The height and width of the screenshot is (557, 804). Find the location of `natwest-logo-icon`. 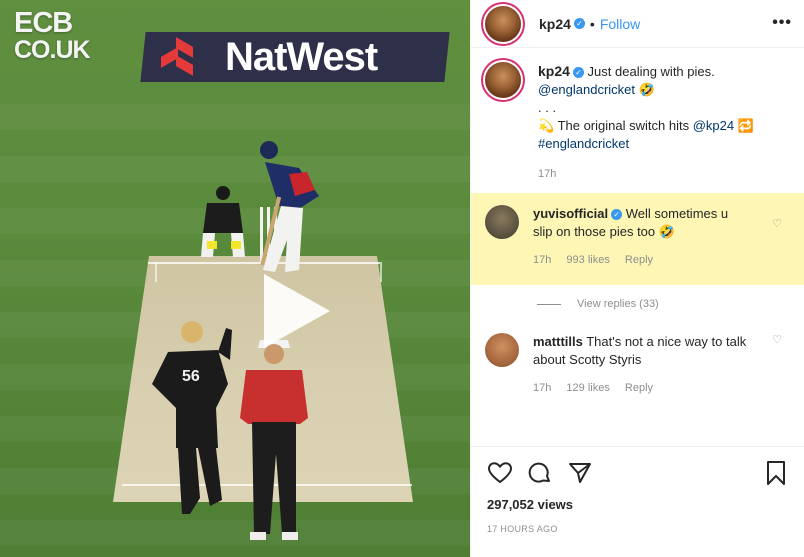

natwest-logo-icon is located at coordinates (184, 56).